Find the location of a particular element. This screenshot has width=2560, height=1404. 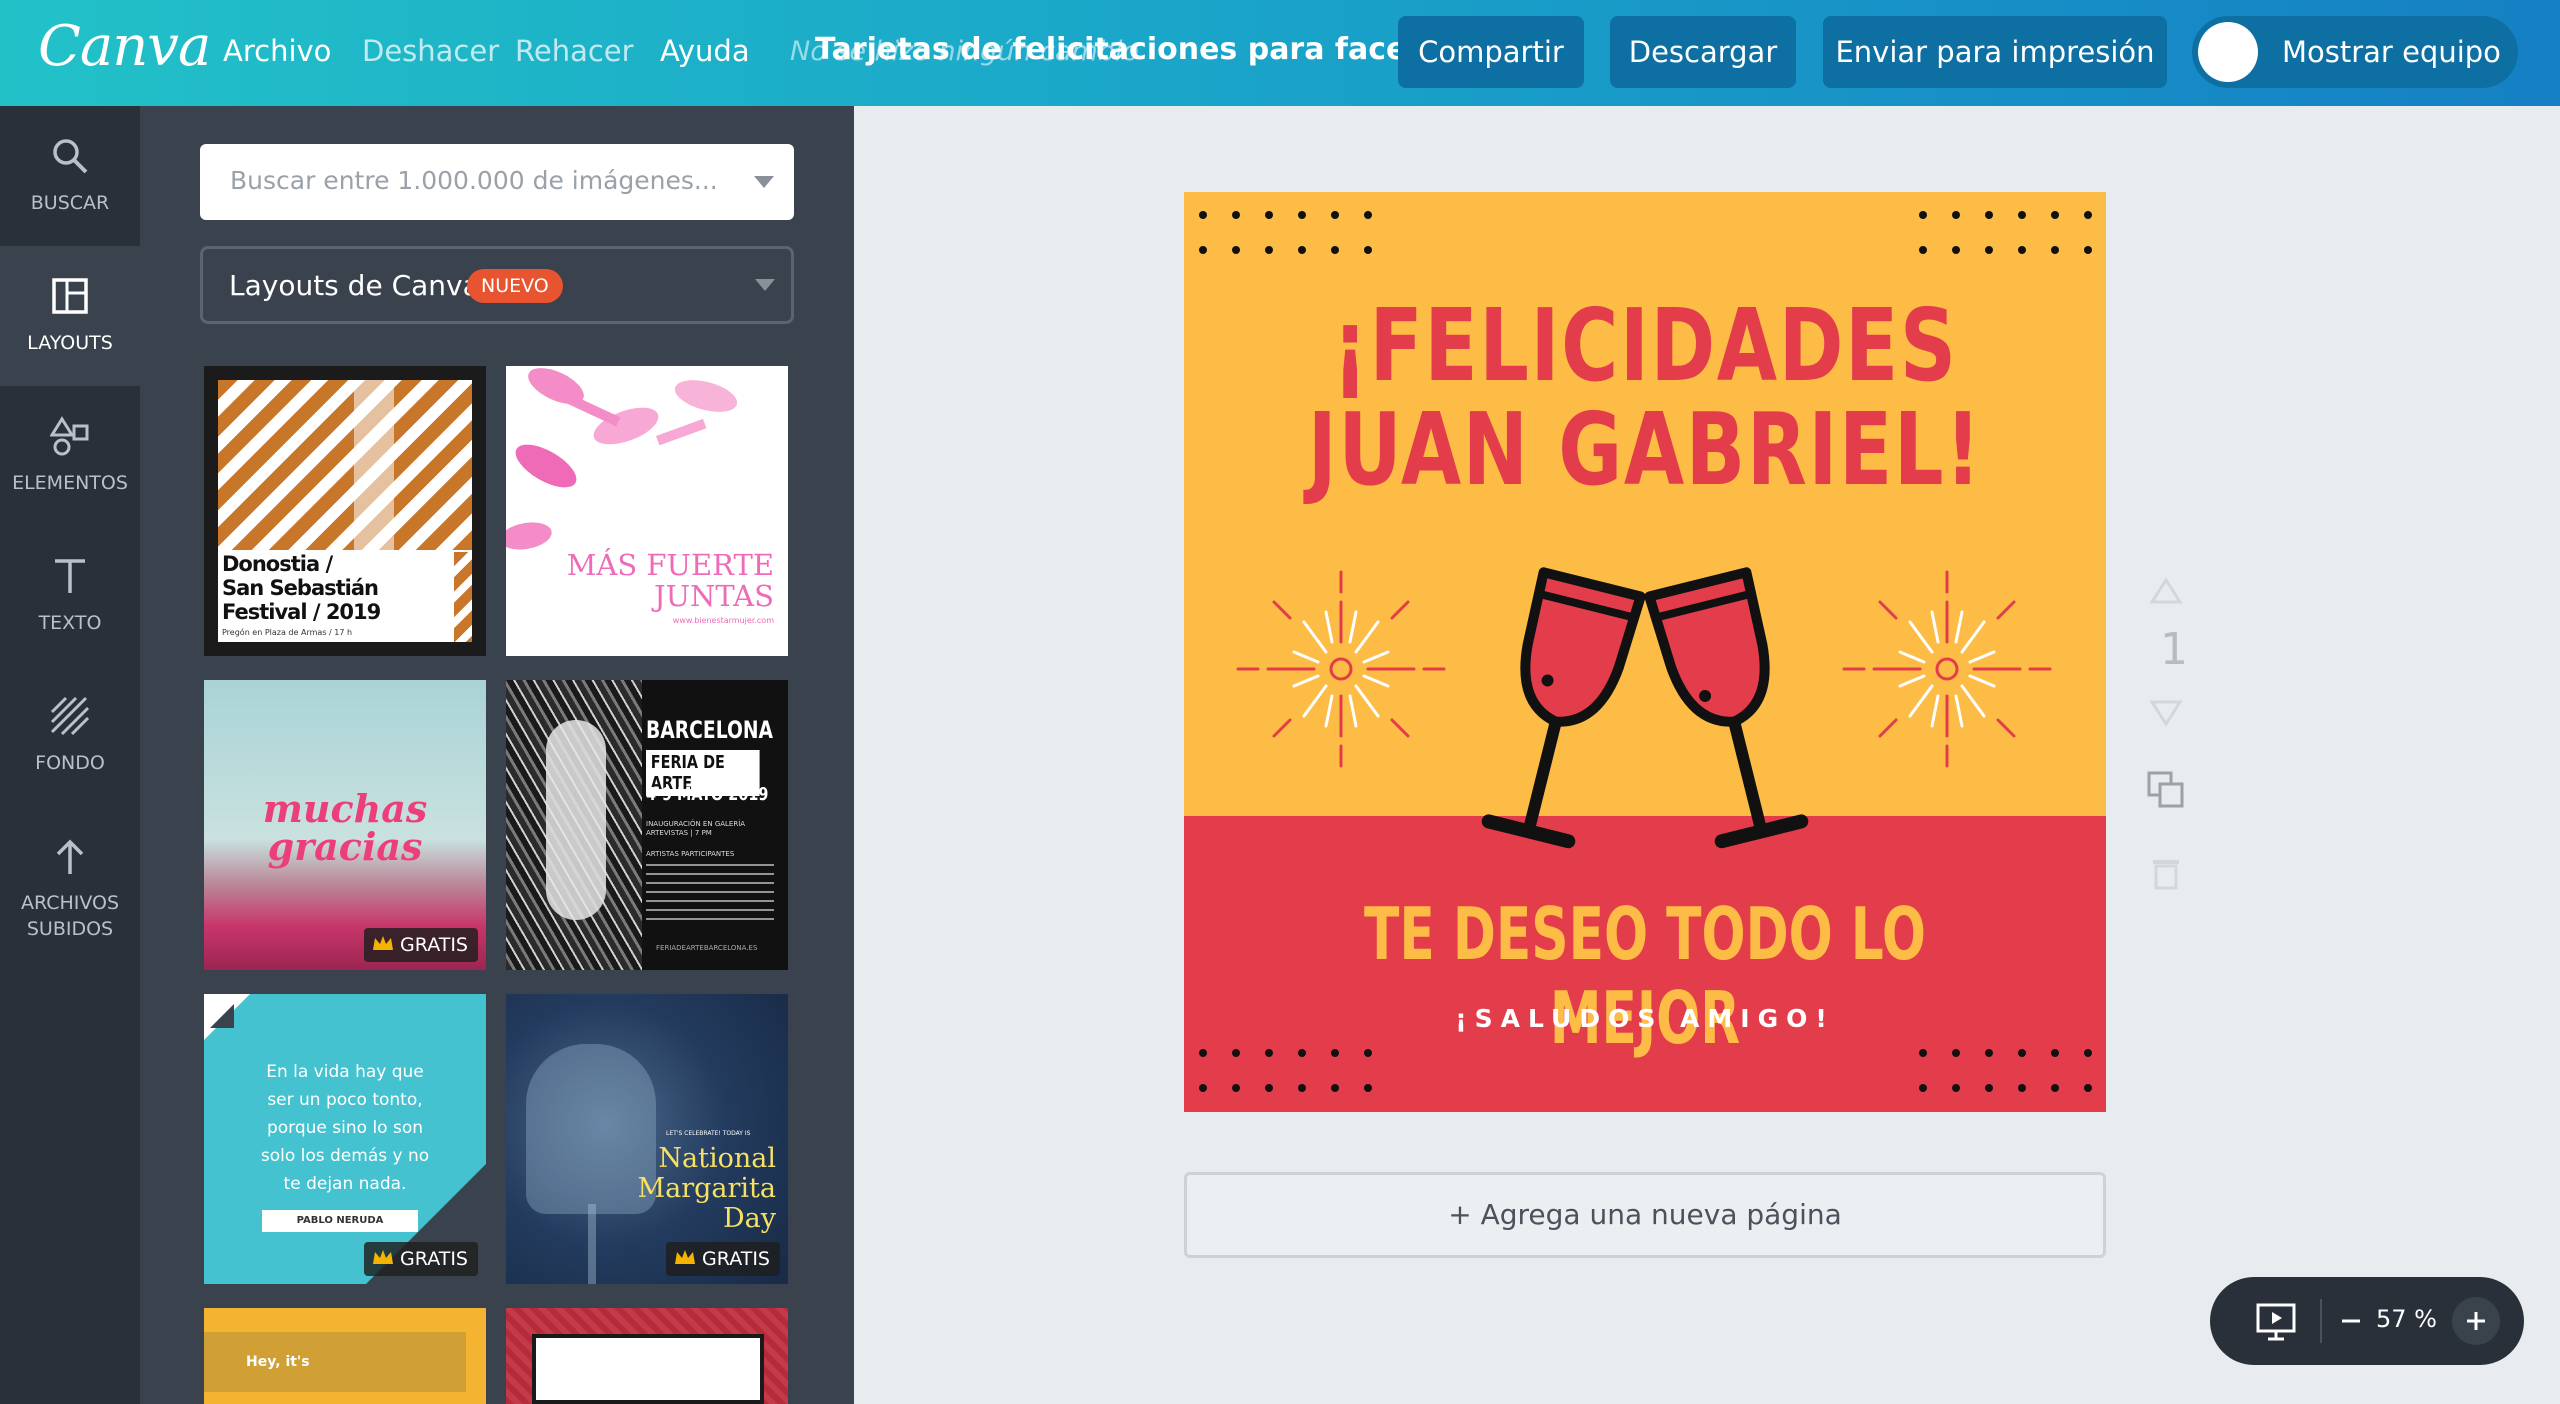

template-caption: Pregón en Plaza de Armas / 17 h is located at coordinates (287, 632).